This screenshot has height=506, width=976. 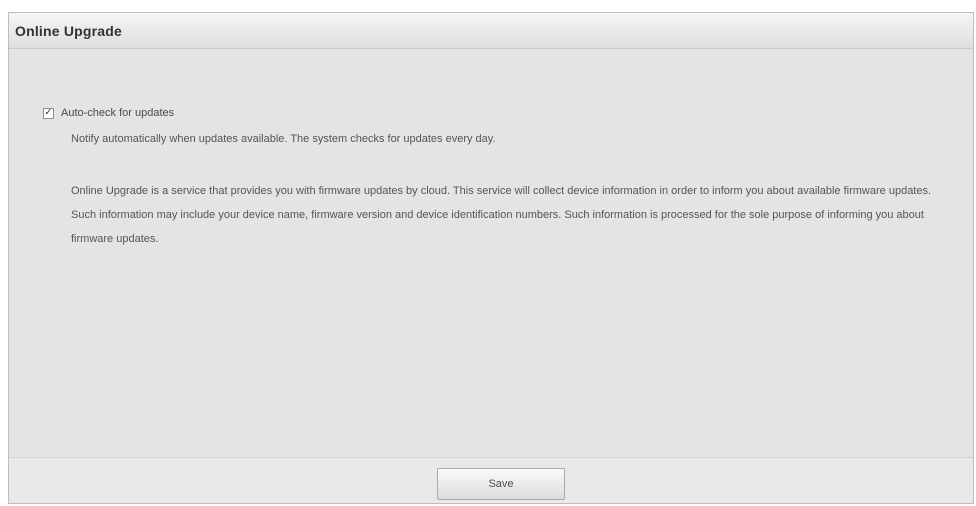 I want to click on auto-check-label: Auto-check for updates, so click(x=117, y=113).